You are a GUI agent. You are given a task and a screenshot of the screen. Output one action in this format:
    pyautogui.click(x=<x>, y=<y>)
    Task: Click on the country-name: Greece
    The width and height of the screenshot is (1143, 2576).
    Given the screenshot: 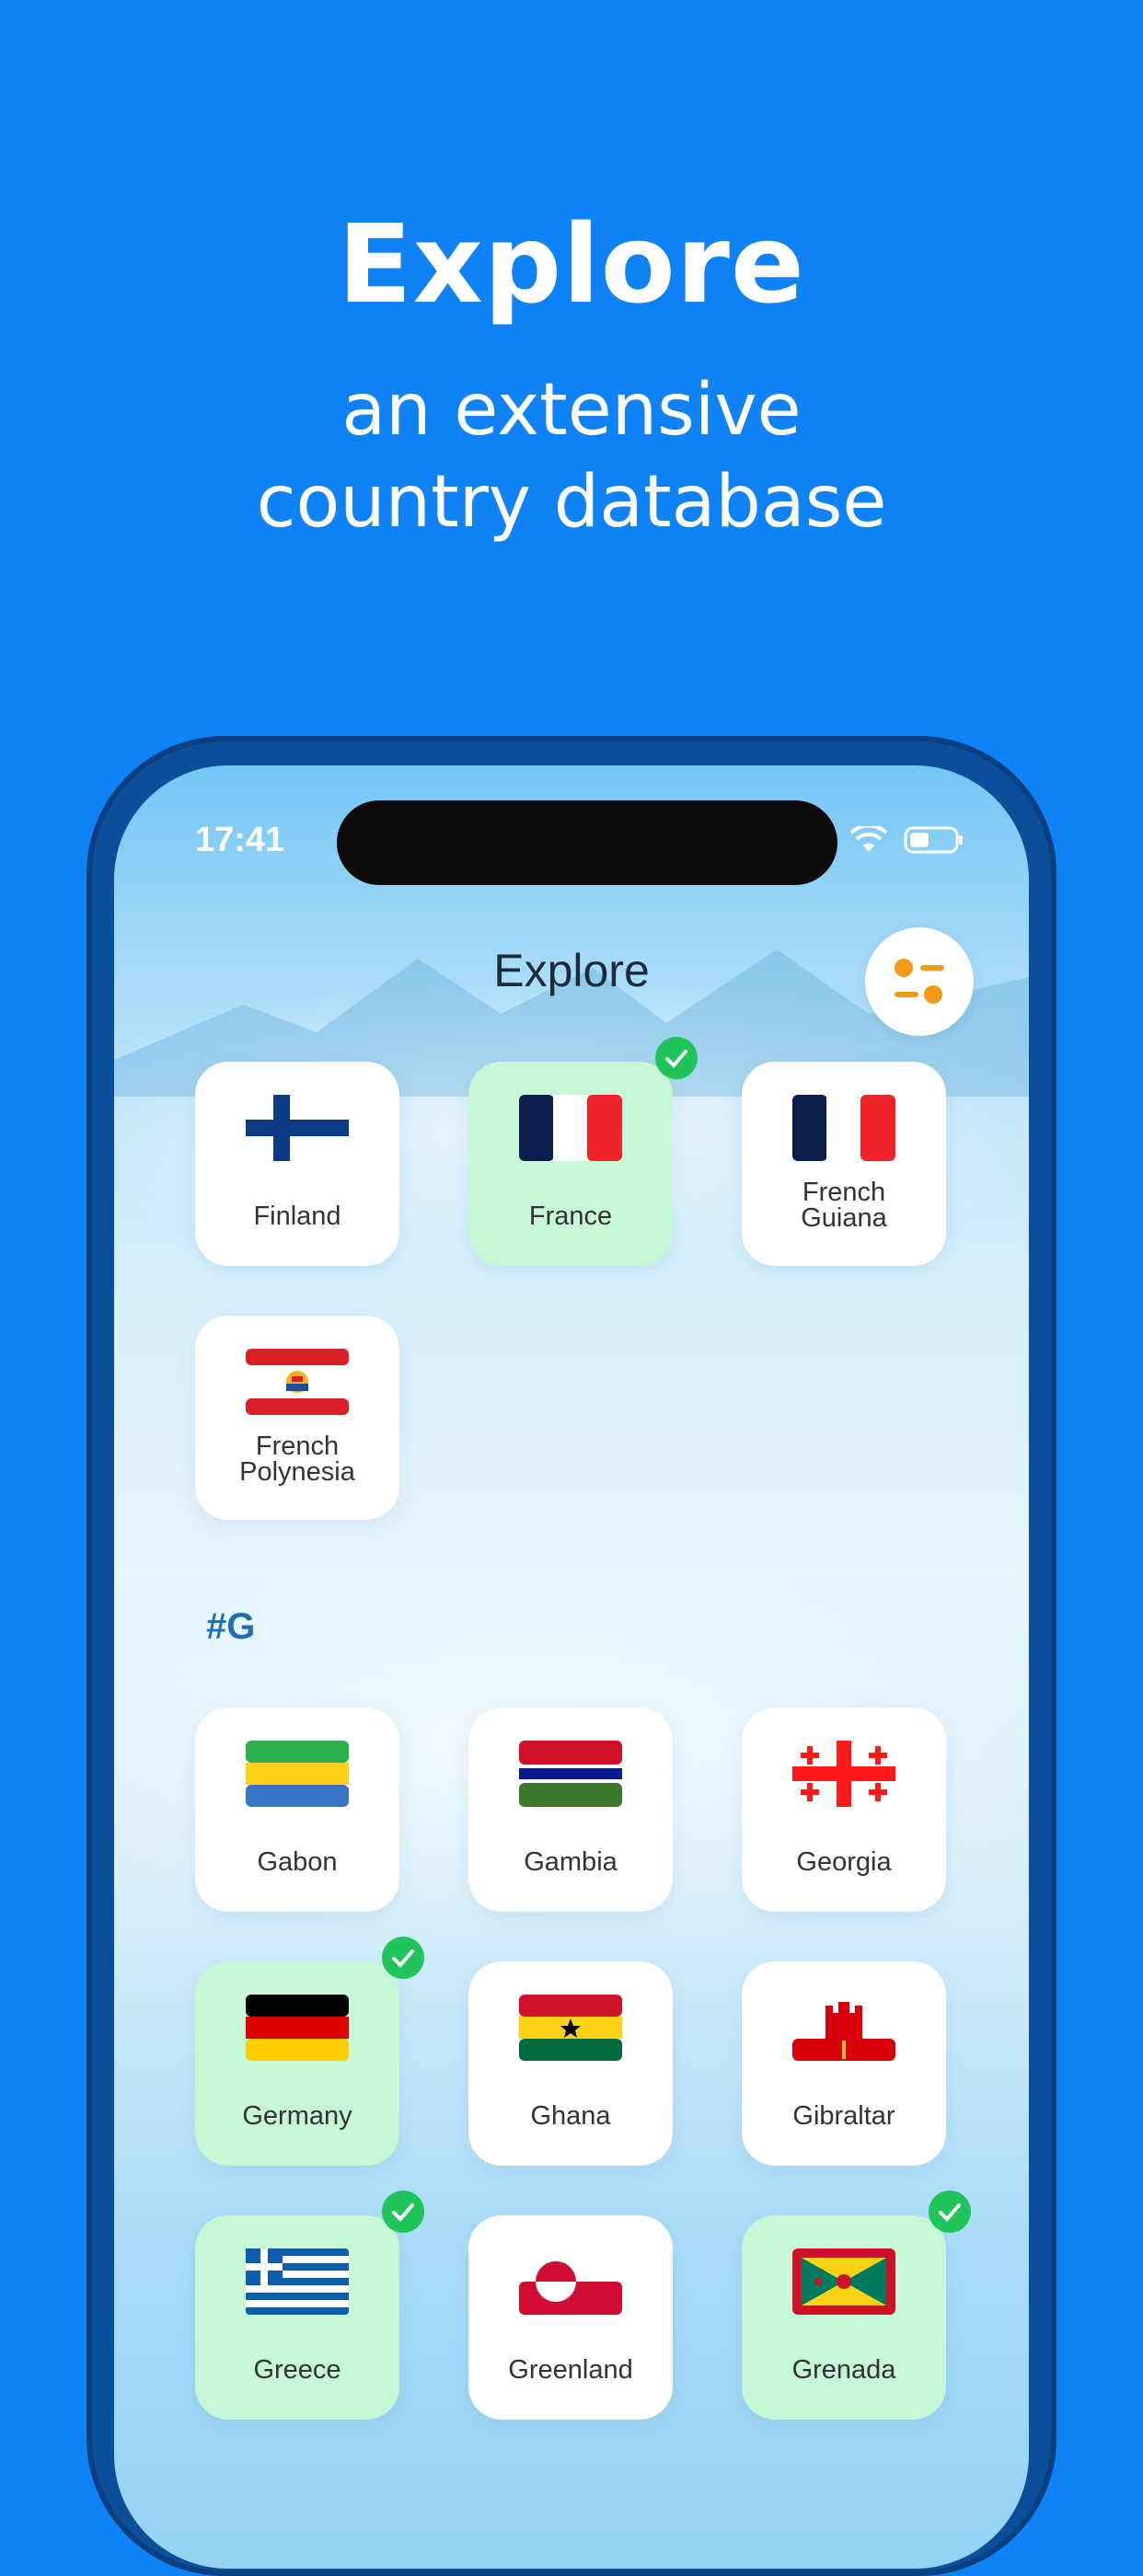 What is the action you would take?
    pyautogui.click(x=297, y=2370)
    